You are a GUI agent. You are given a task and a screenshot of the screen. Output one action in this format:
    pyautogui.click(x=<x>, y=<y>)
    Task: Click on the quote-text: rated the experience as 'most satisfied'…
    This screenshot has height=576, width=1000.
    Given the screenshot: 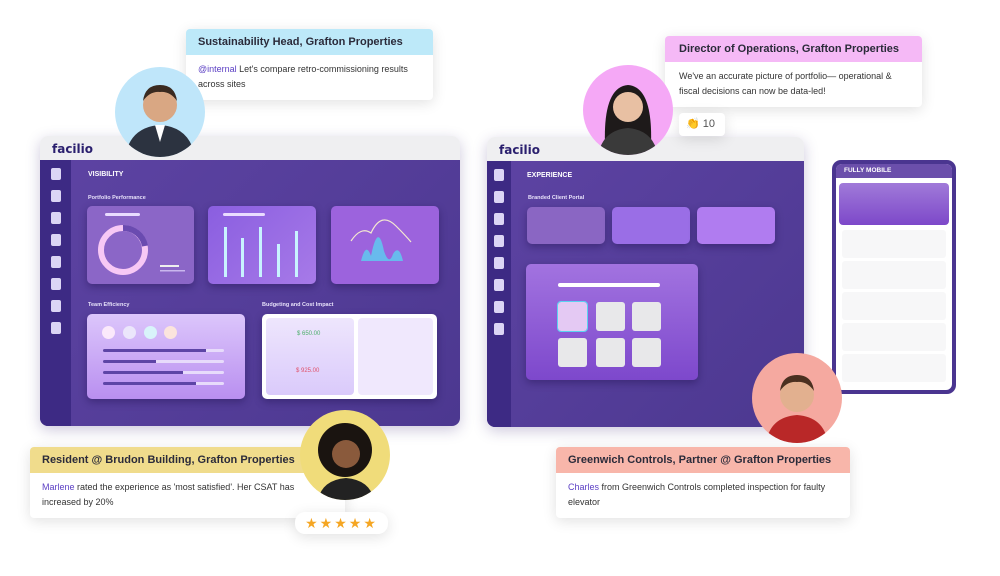 What is the action you would take?
    pyautogui.click(x=168, y=494)
    